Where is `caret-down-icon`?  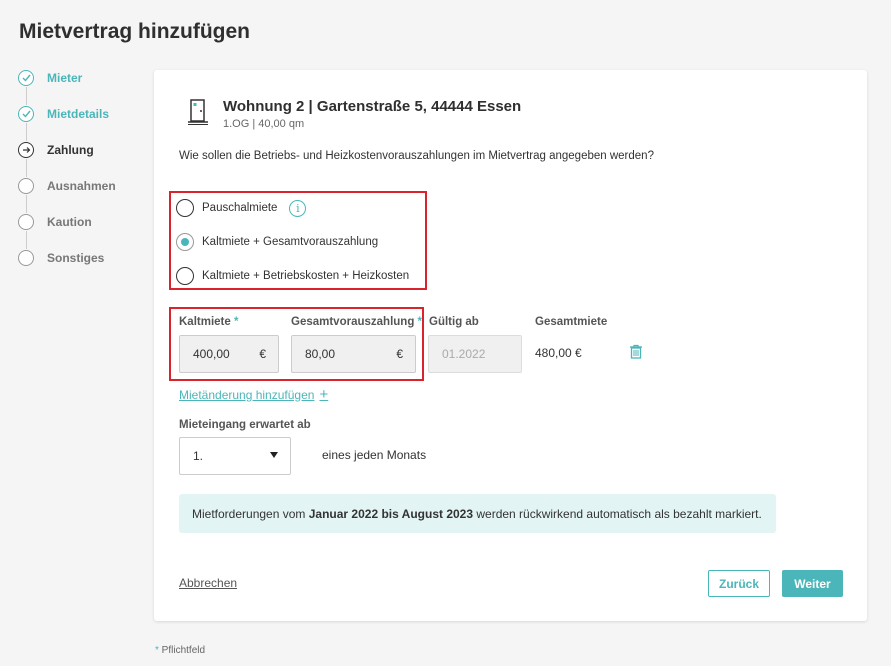
caret-down-icon is located at coordinates (274, 455).